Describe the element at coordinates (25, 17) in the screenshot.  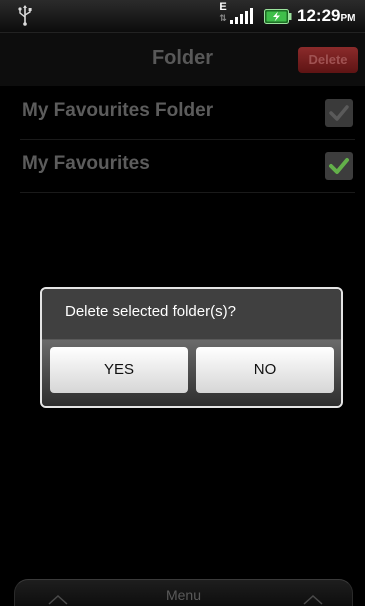
I see `usb-icon` at that location.